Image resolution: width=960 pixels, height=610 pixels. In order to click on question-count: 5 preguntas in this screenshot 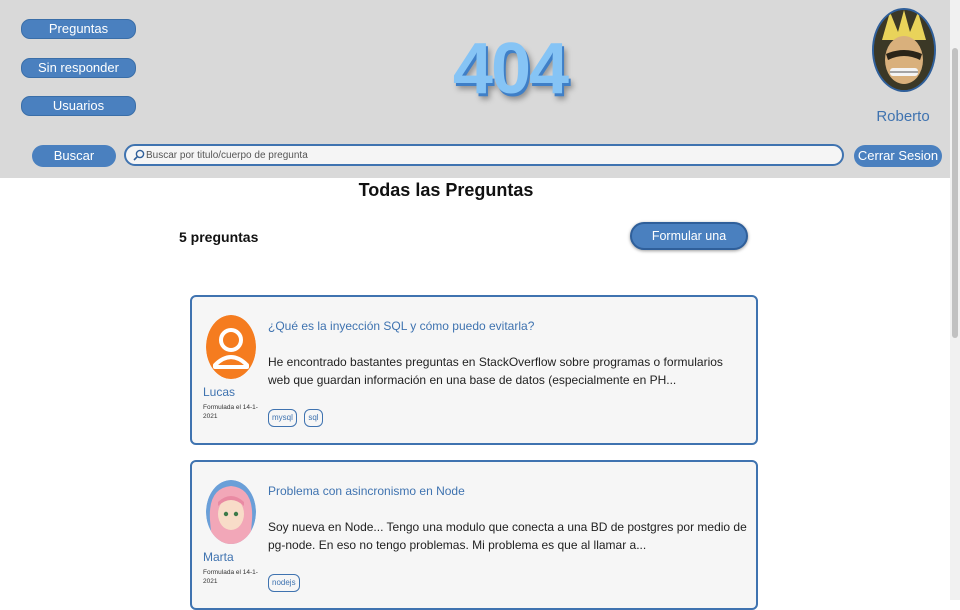, I will do `click(219, 237)`.